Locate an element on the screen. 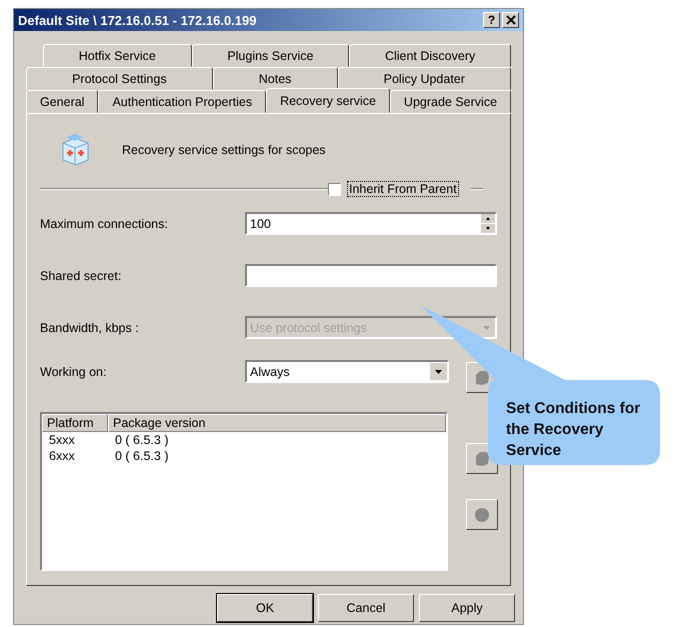 This screenshot has width=687, height=627. tab: Notes is located at coordinates (275, 78).